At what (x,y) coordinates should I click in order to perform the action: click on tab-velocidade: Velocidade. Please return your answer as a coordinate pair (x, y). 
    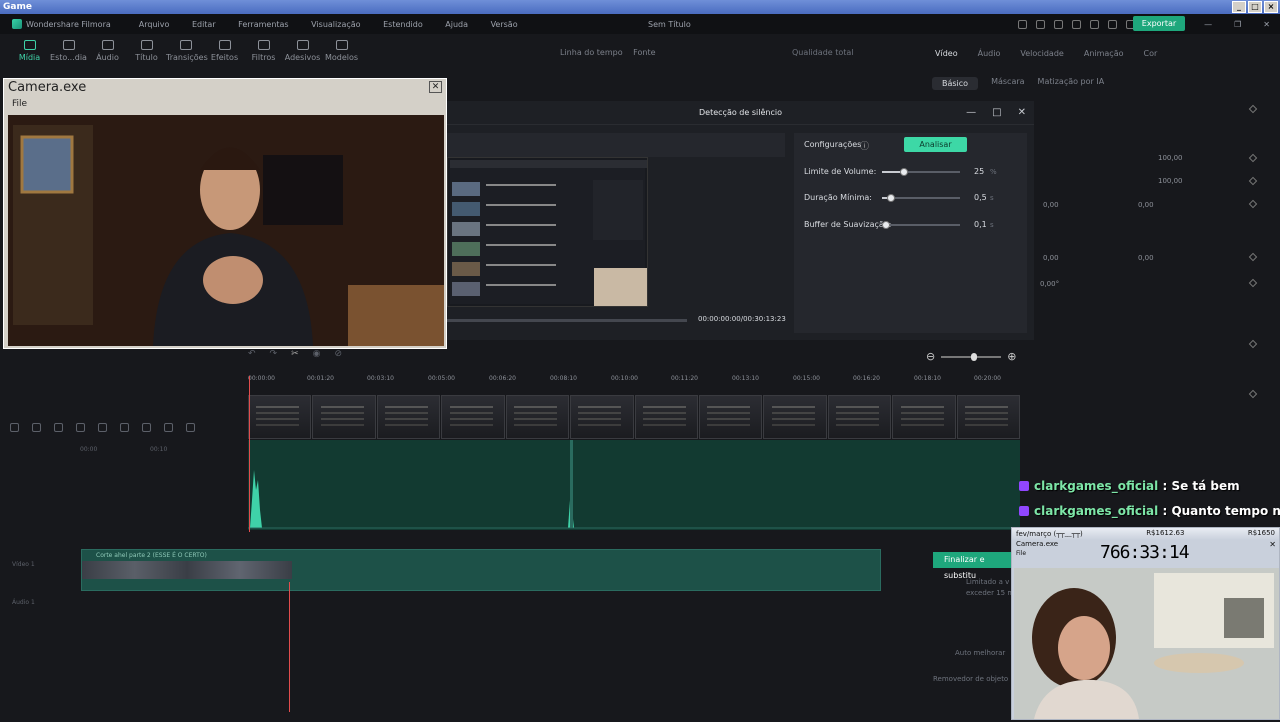
    Looking at the image, I should click on (1042, 53).